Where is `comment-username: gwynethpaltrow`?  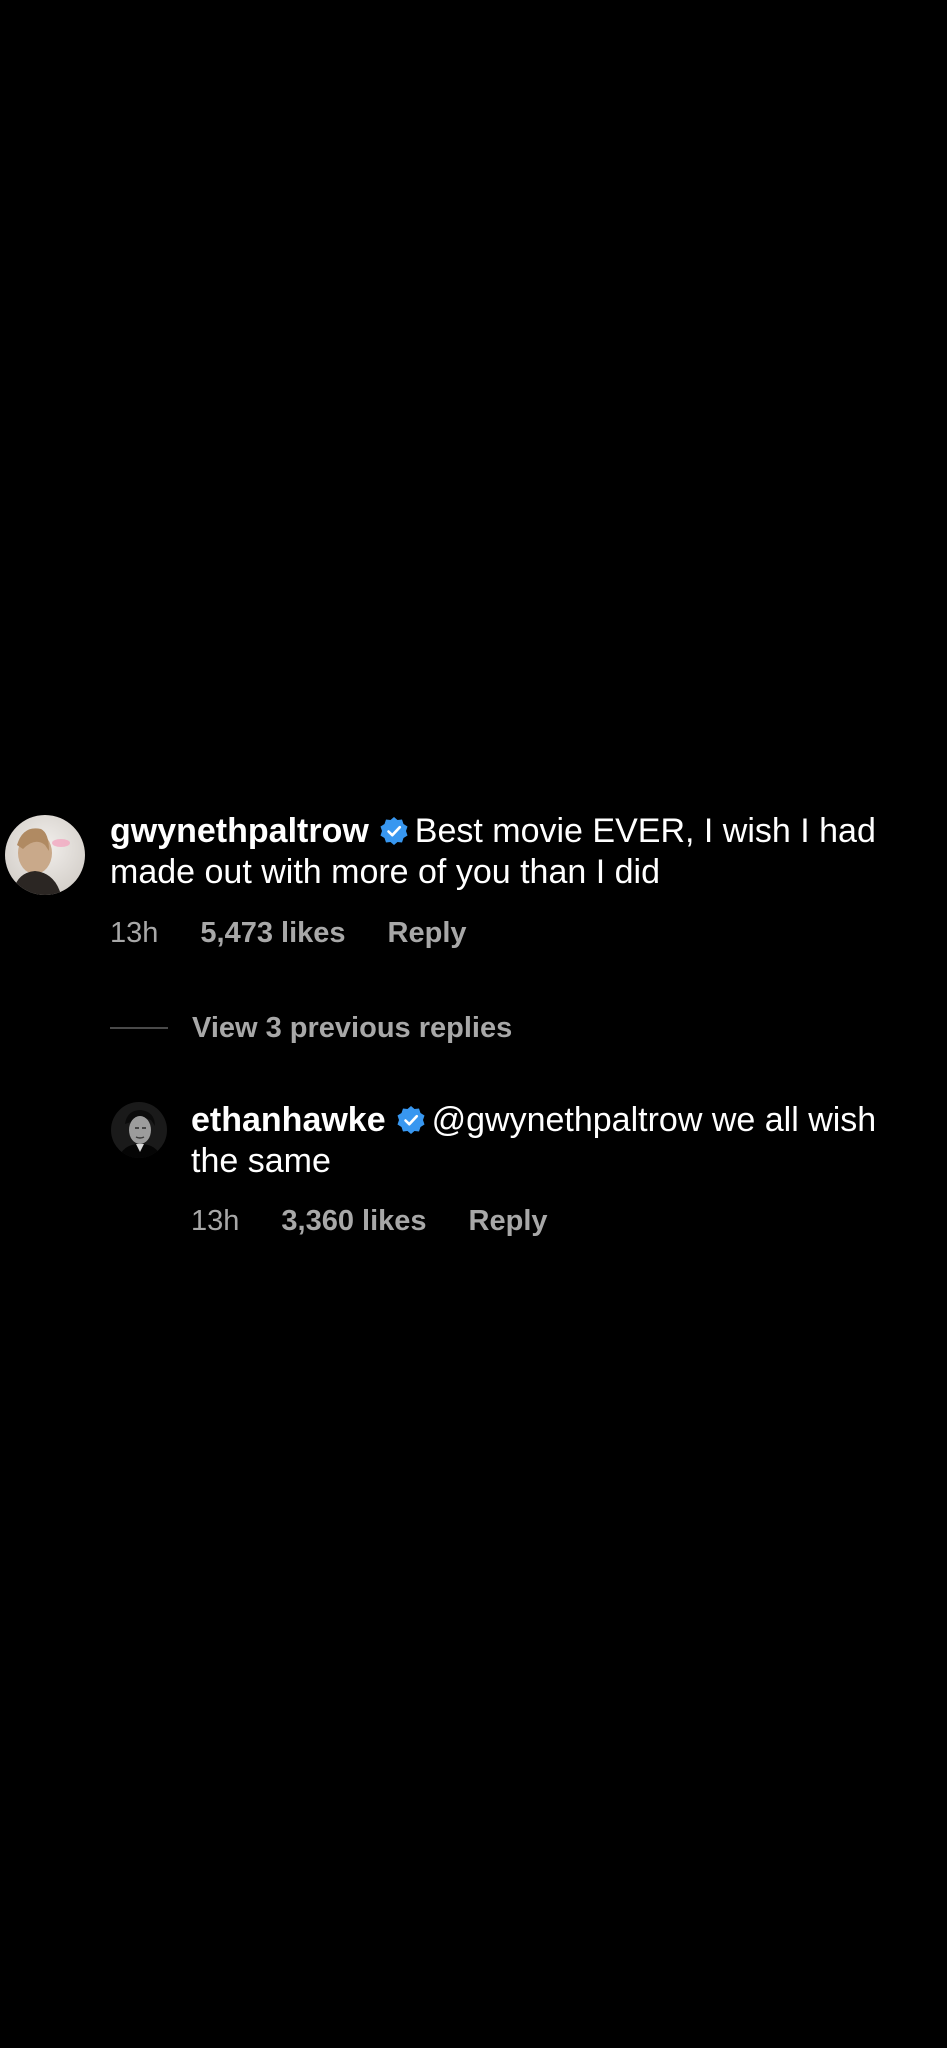
comment-username: gwynethpaltrow is located at coordinates (239, 831).